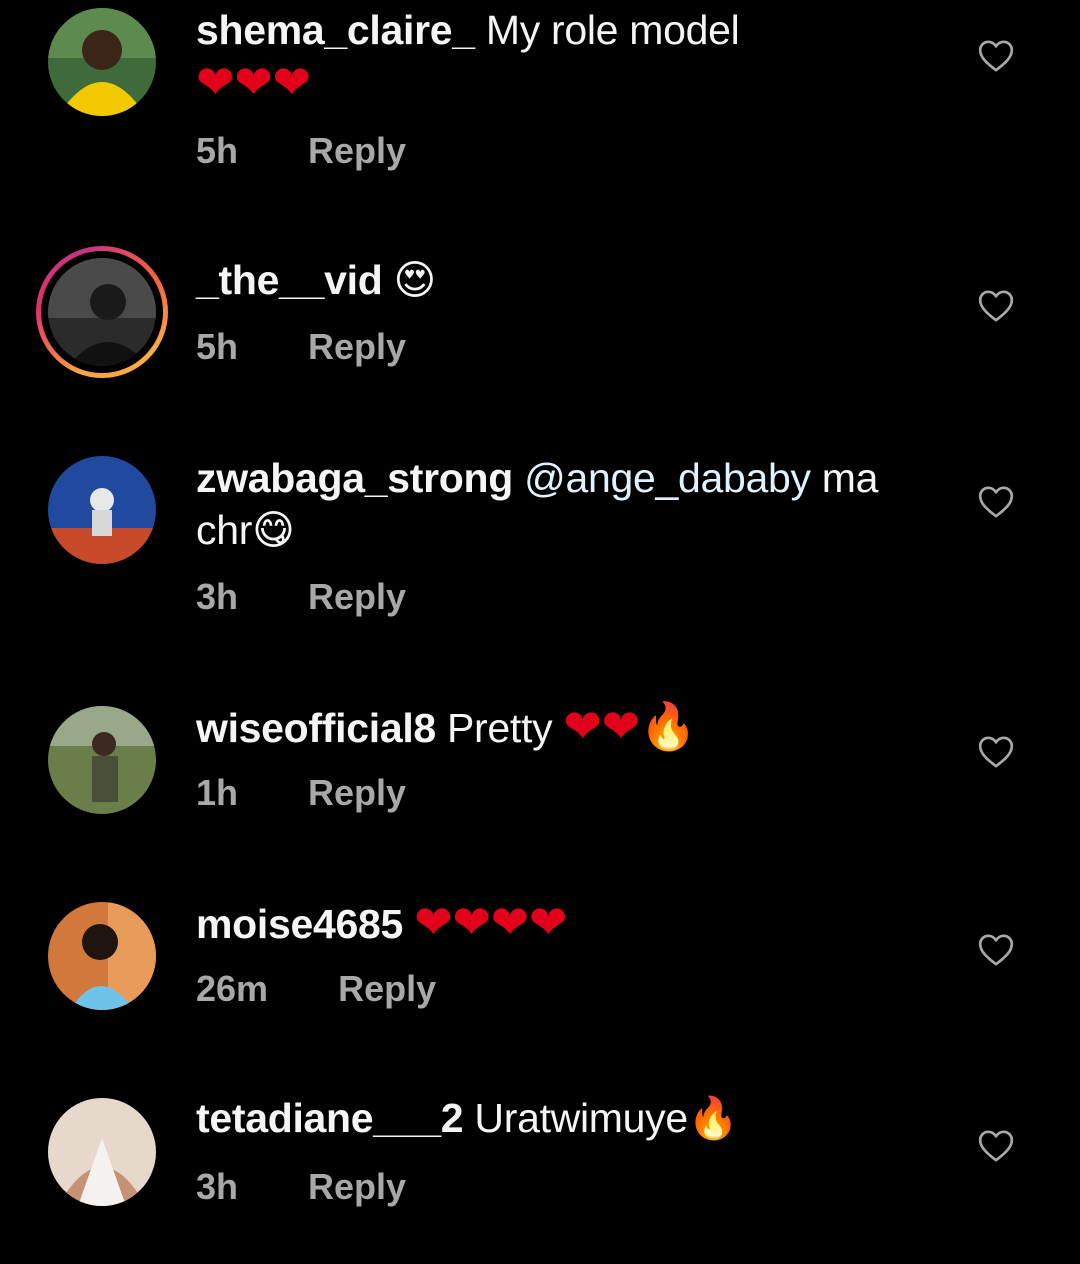  What do you see at coordinates (561, 57) in the screenshot?
I see `comment-text: shema_claire_ My role model ❤❤❤` at bounding box center [561, 57].